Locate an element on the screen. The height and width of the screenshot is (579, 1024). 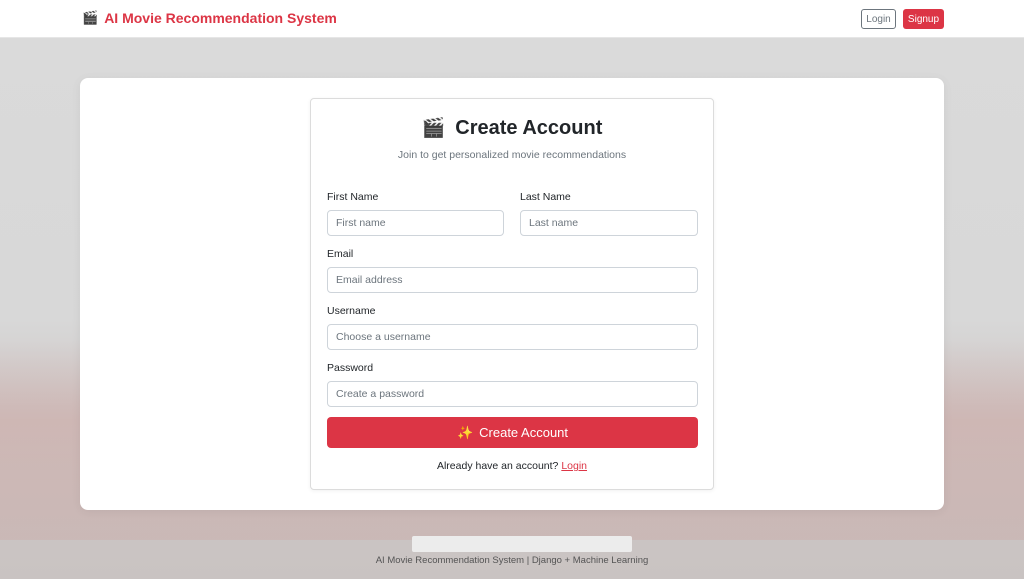
email-field is located at coordinates (512, 280).